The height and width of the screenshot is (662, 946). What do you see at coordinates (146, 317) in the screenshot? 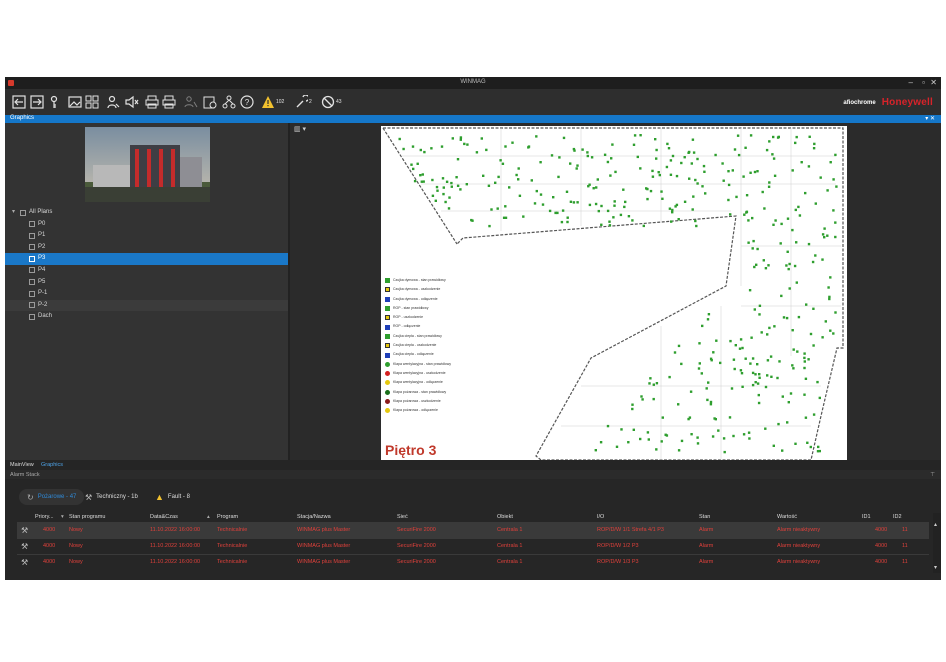
I see `tree-item-dach: Dach` at bounding box center [146, 317].